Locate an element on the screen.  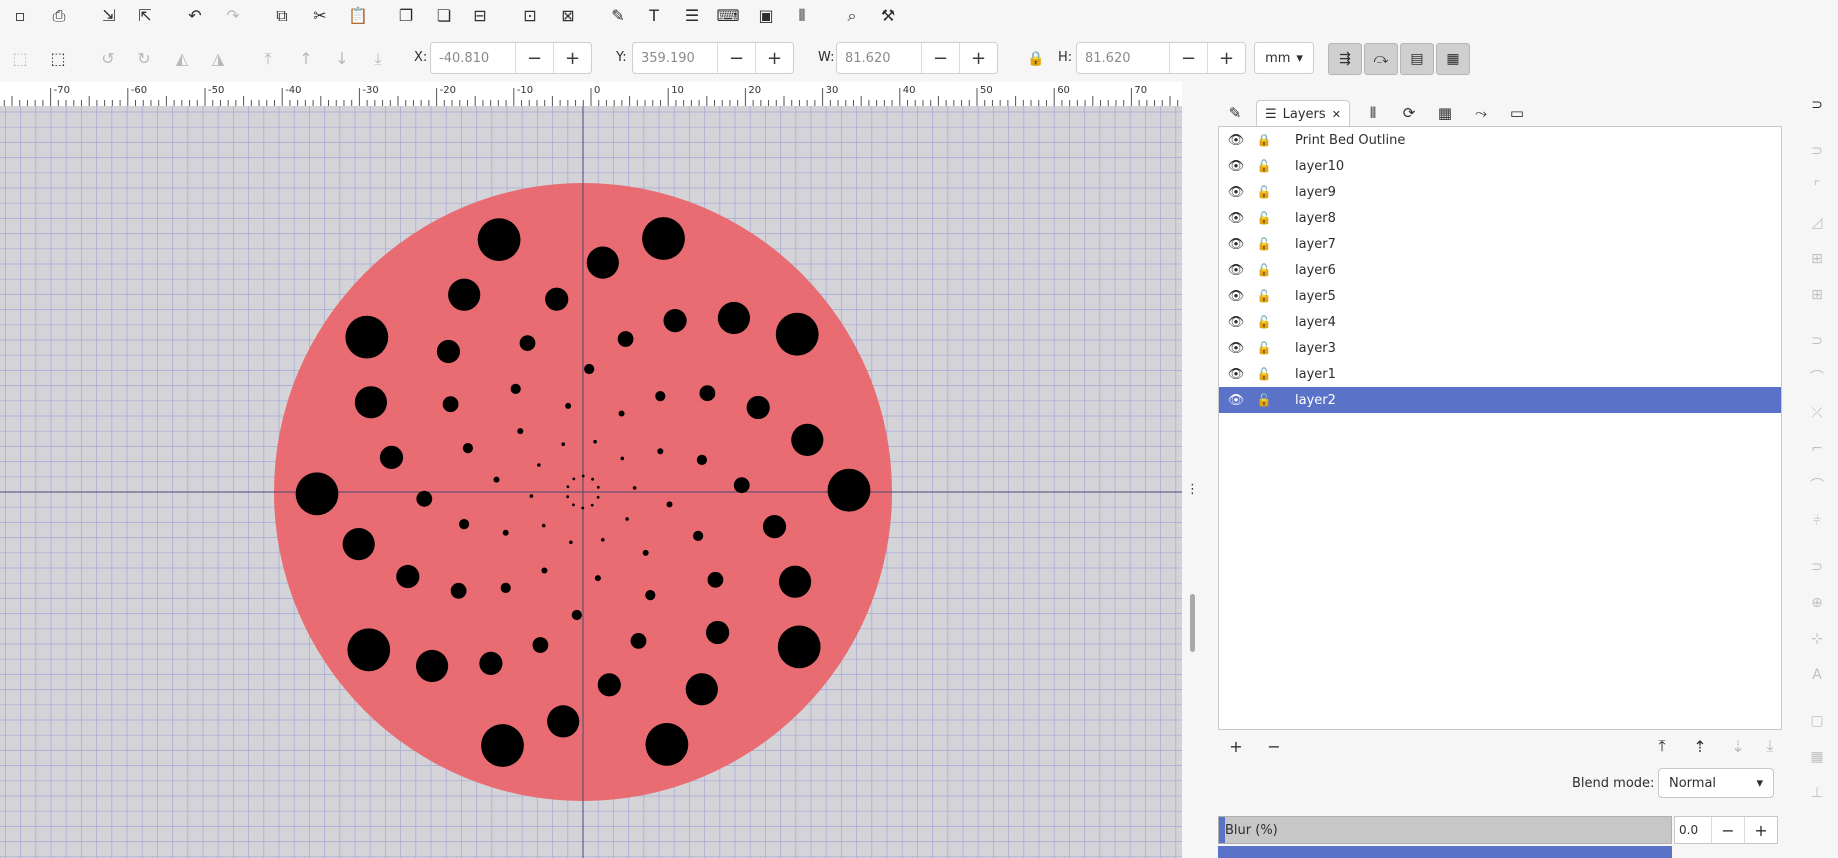
y-decrement-button: − is located at coordinates (736, 58).